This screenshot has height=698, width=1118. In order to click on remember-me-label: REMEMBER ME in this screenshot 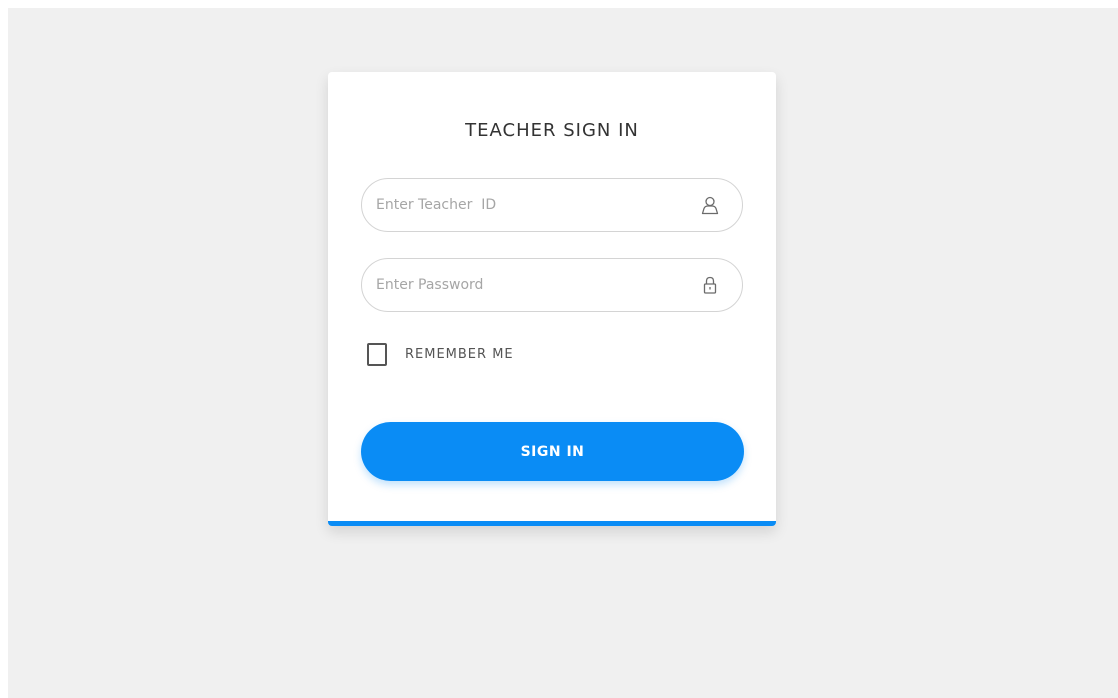, I will do `click(459, 354)`.